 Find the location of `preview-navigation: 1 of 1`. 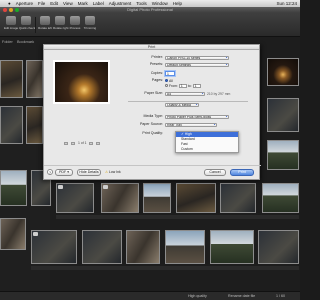

preview-navigation: 1 of 1 is located at coordinates (84, 143).